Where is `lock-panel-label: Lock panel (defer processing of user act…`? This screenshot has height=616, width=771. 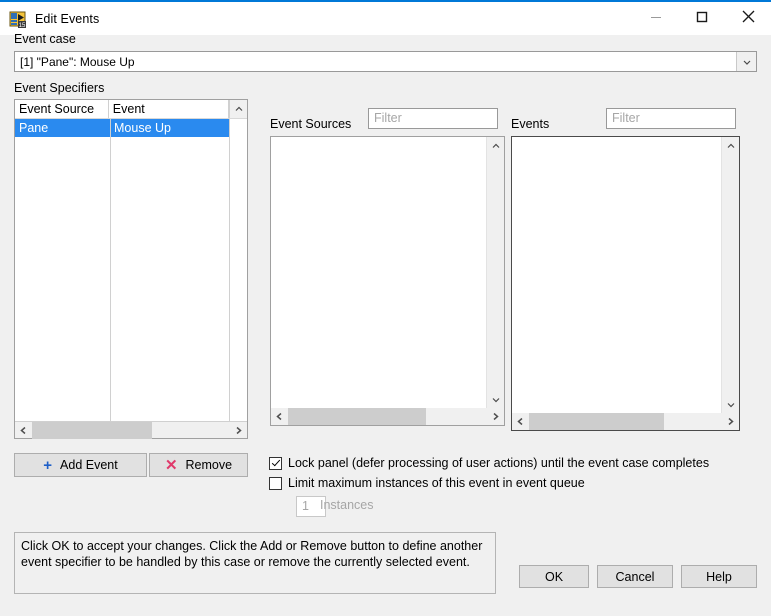 lock-panel-label: Lock panel (defer processing of user act… is located at coordinates (499, 463).